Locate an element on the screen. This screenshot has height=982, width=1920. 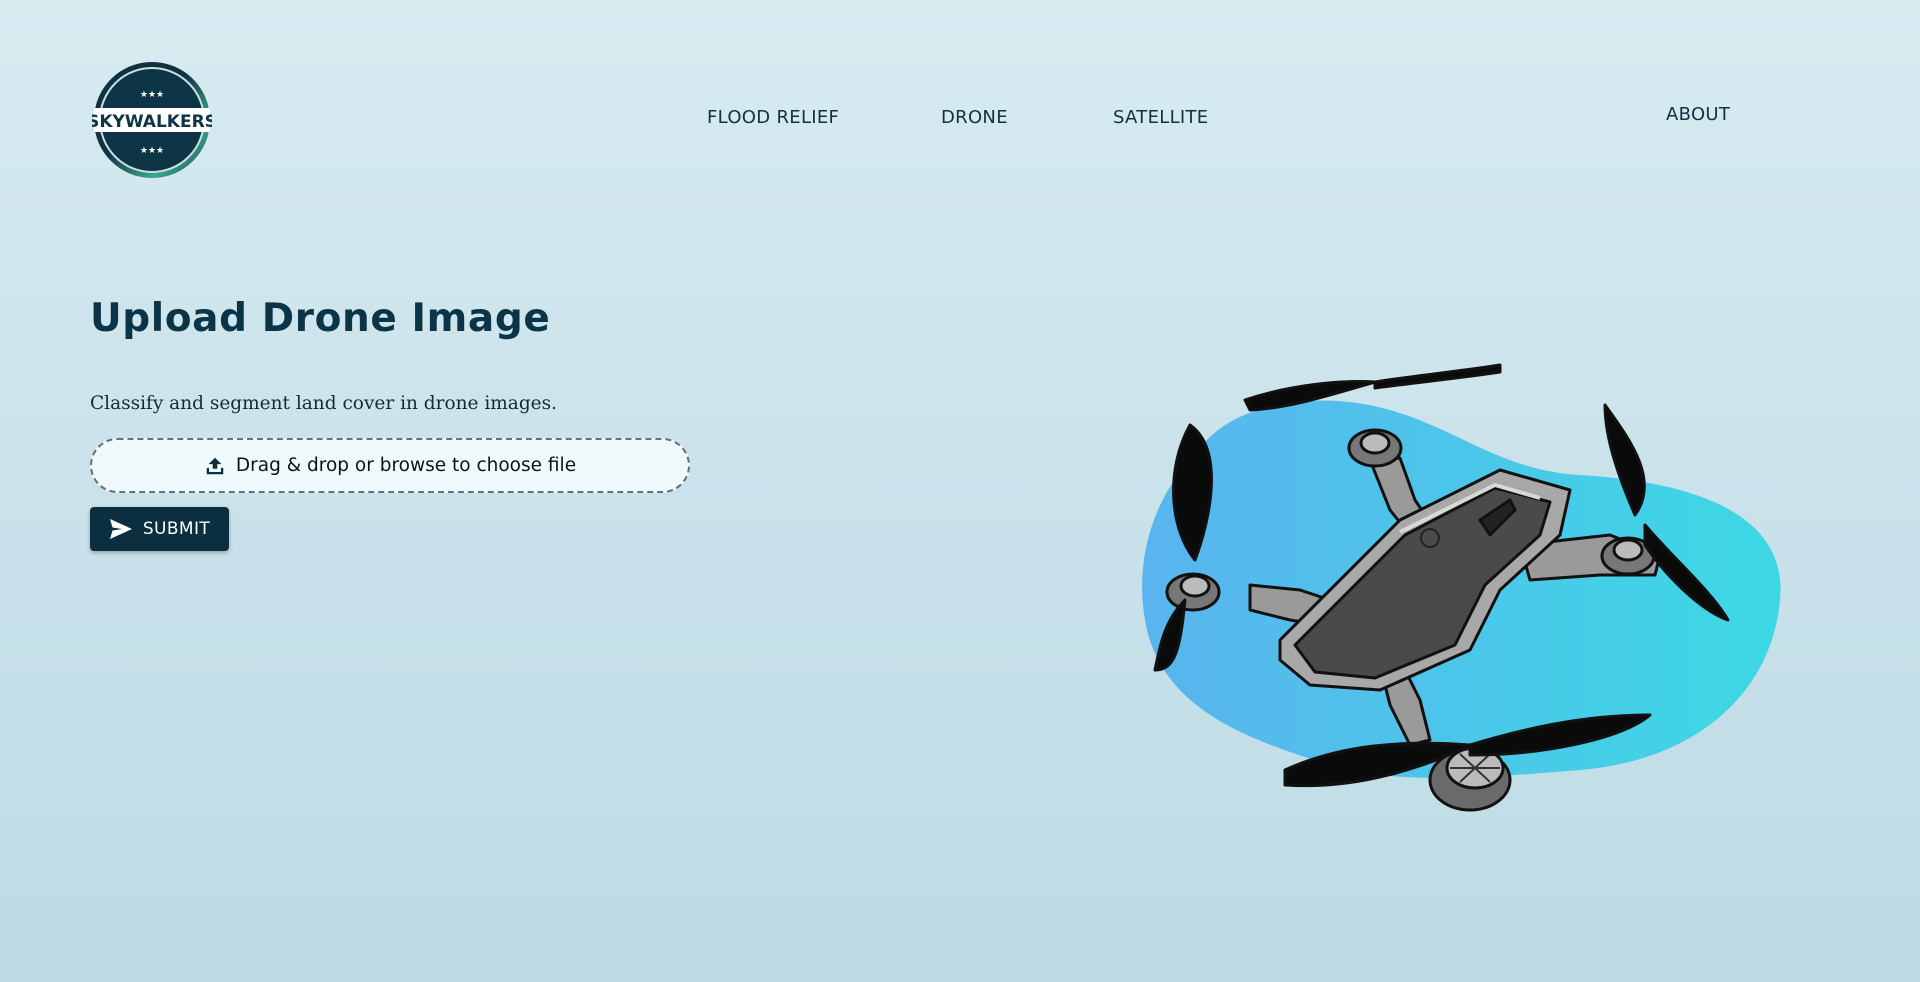
submit-button: SUBMIT is located at coordinates (159, 529).